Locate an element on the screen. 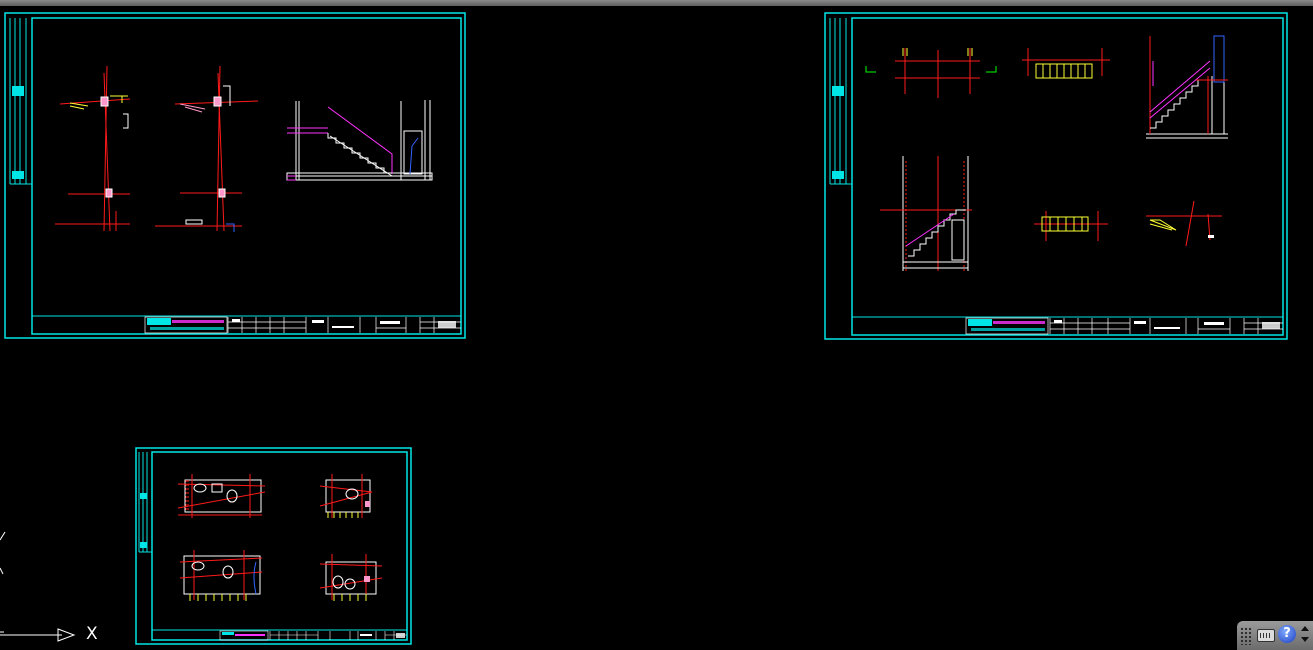  sheet-3-title-block is located at coordinates (279, 635).